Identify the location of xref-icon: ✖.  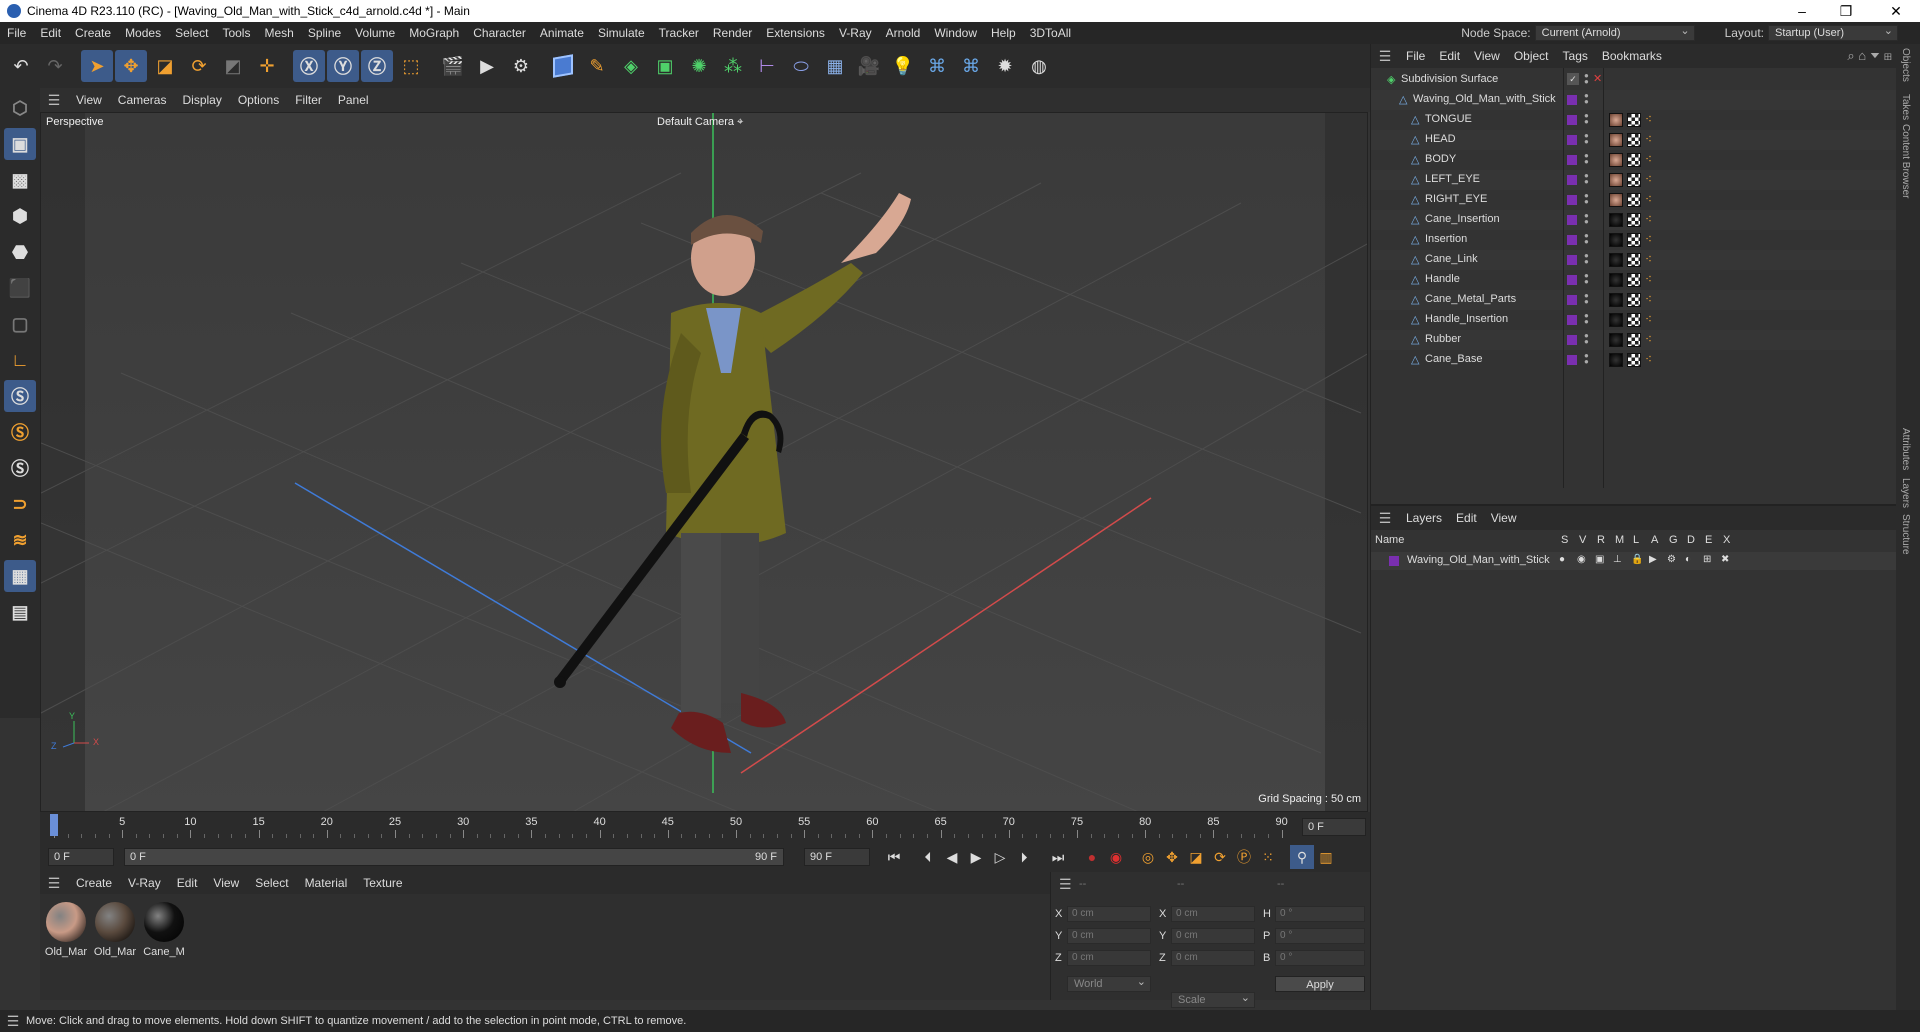
(1725, 559).